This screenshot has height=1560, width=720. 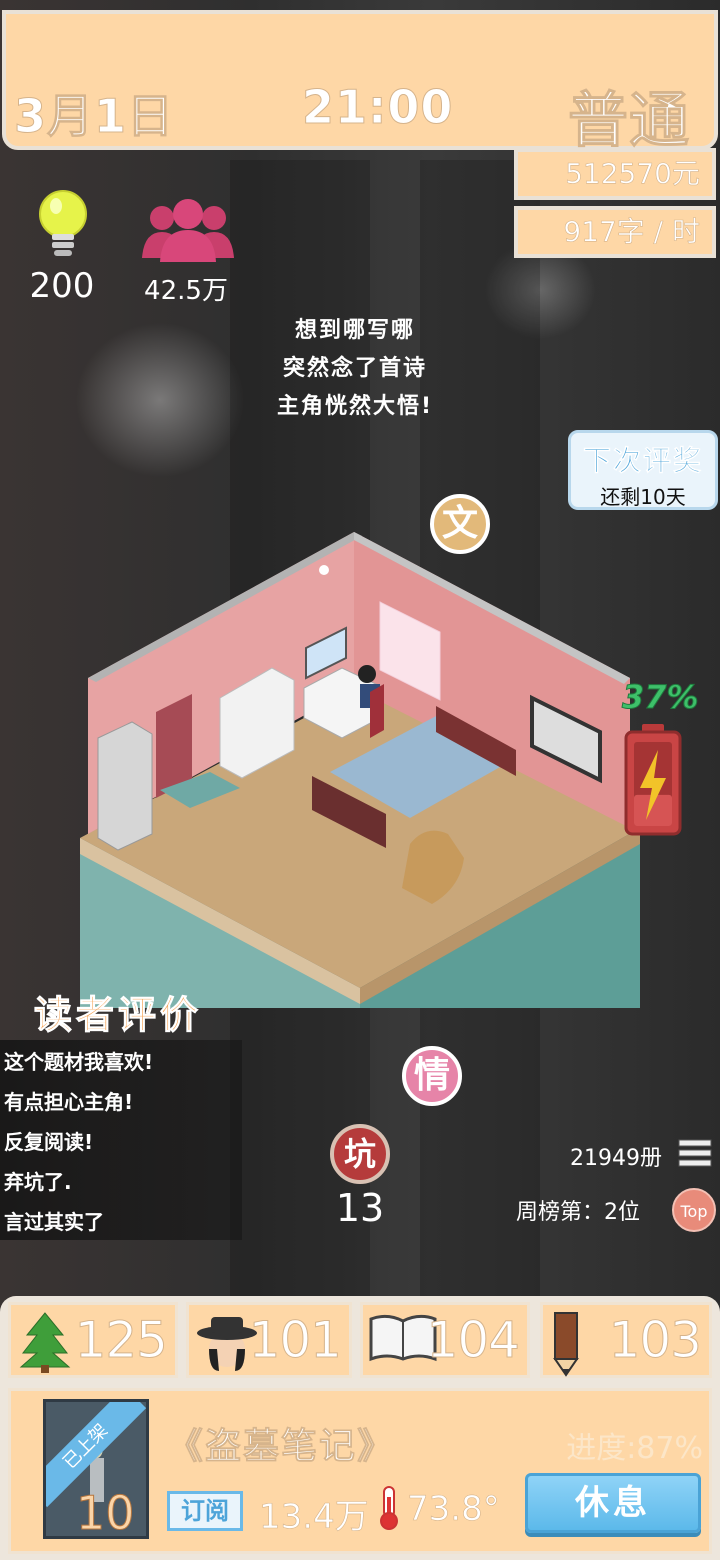 I want to click on subscriber-count: 13.4万, so click(x=314, y=1517).